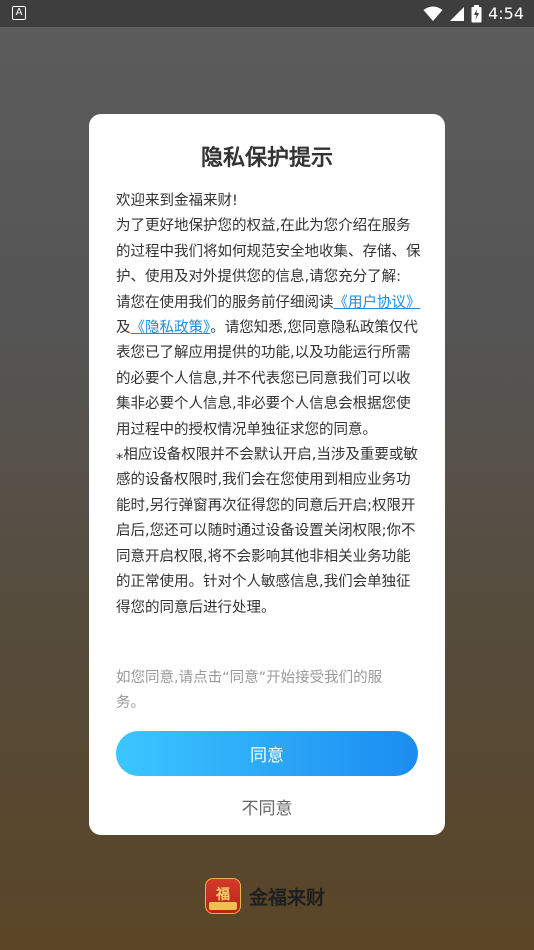 The image size is (534, 950). Describe the element at coordinates (506, 13) in the screenshot. I see `clock: 4:54` at that location.